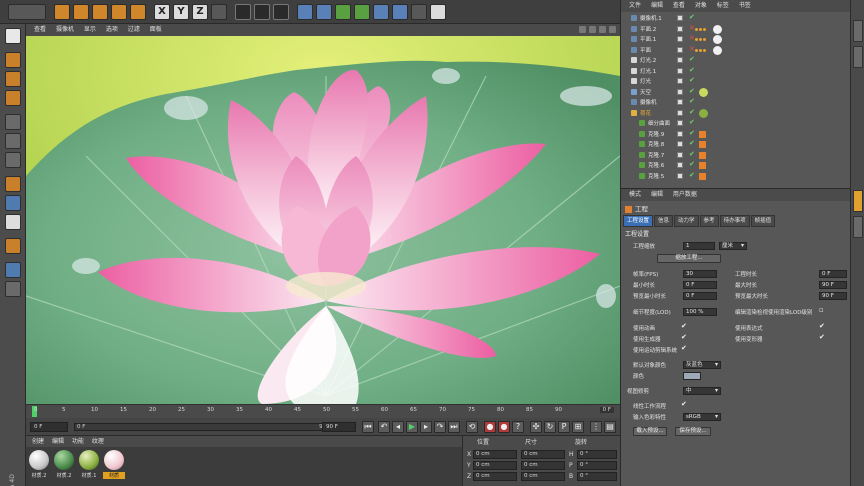  What do you see at coordinates (578, 427) in the screenshot?
I see `key-param-icon: ⊞` at bounding box center [578, 427].